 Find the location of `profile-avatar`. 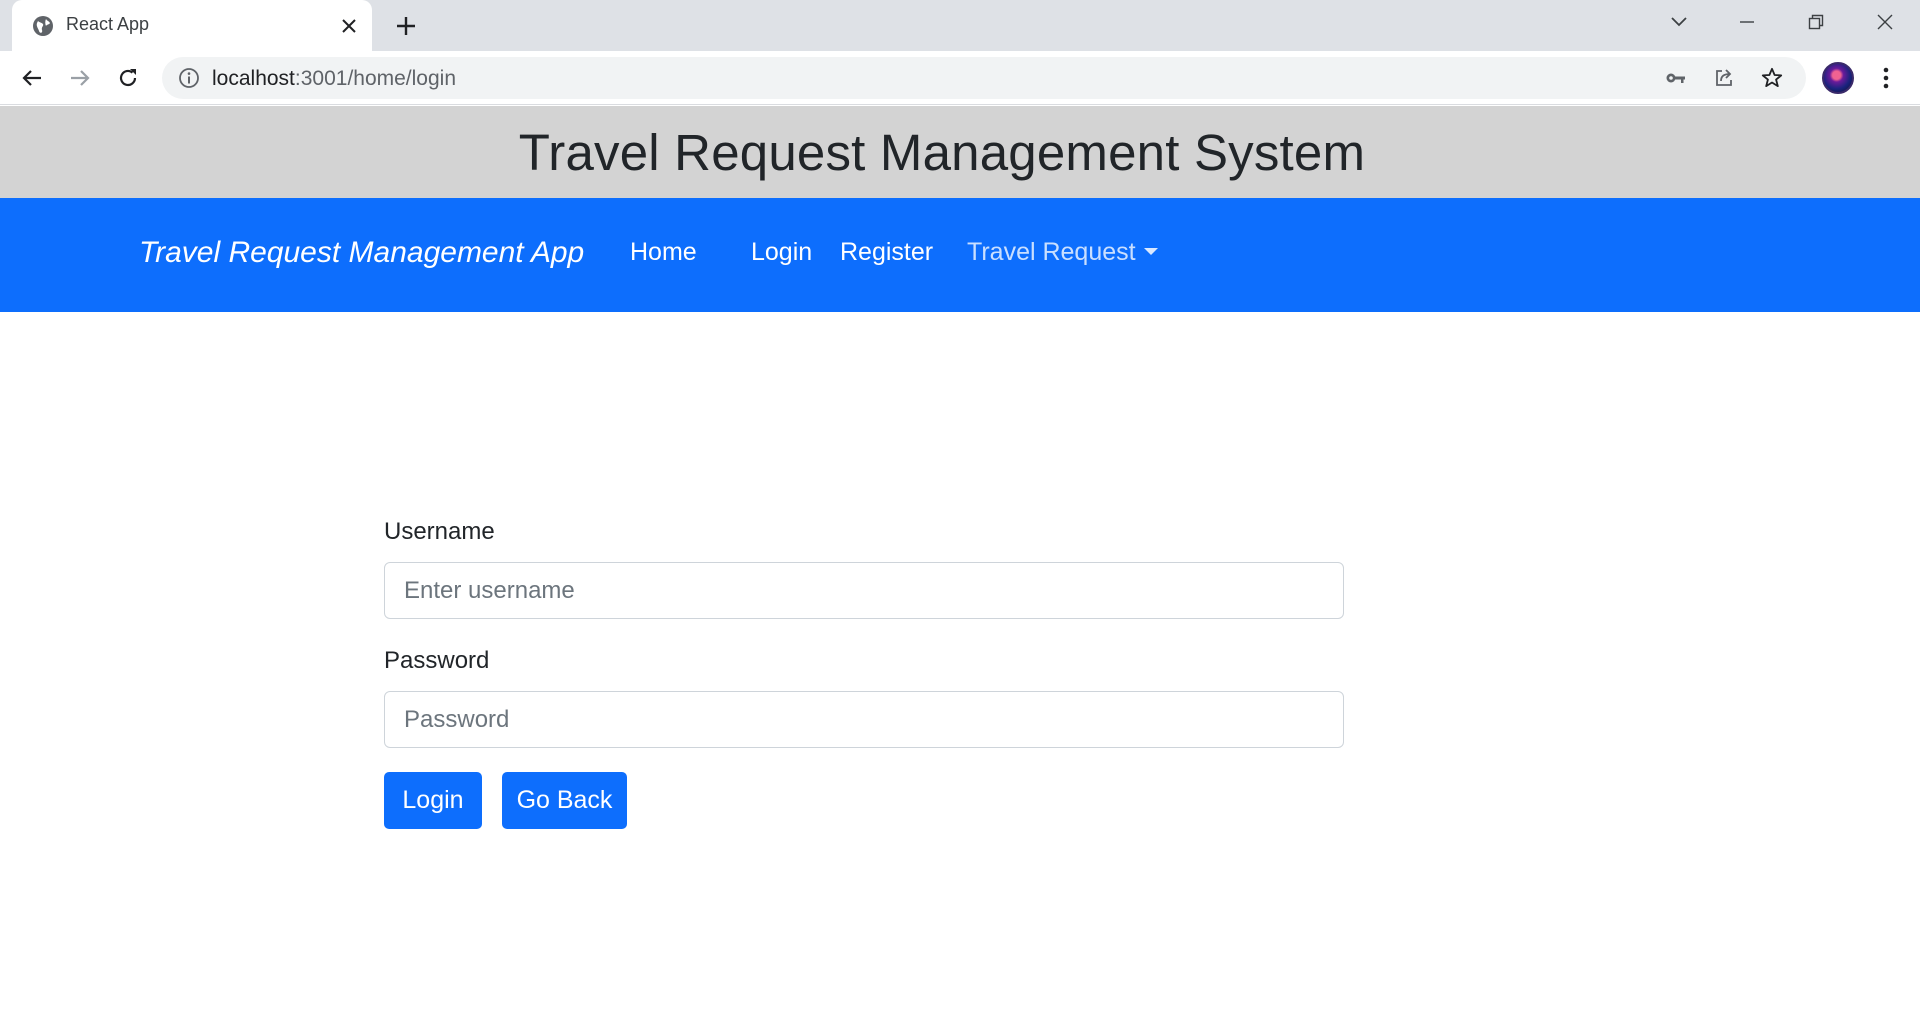

profile-avatar is located at coordinates (1838, 78).